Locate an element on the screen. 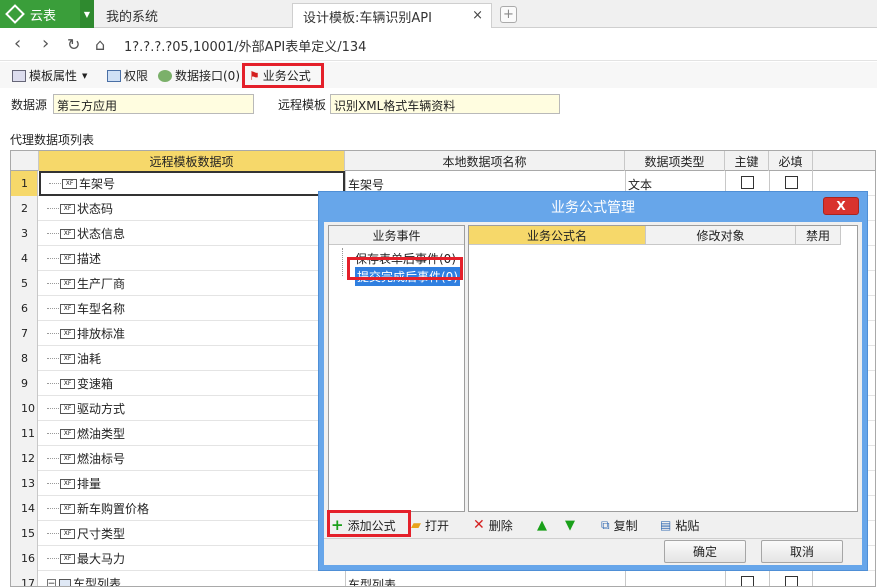 The height and width of the screenshot is (587, 877). remote-field-cell: XF 变速箱 is located at coordinates (192, 383).